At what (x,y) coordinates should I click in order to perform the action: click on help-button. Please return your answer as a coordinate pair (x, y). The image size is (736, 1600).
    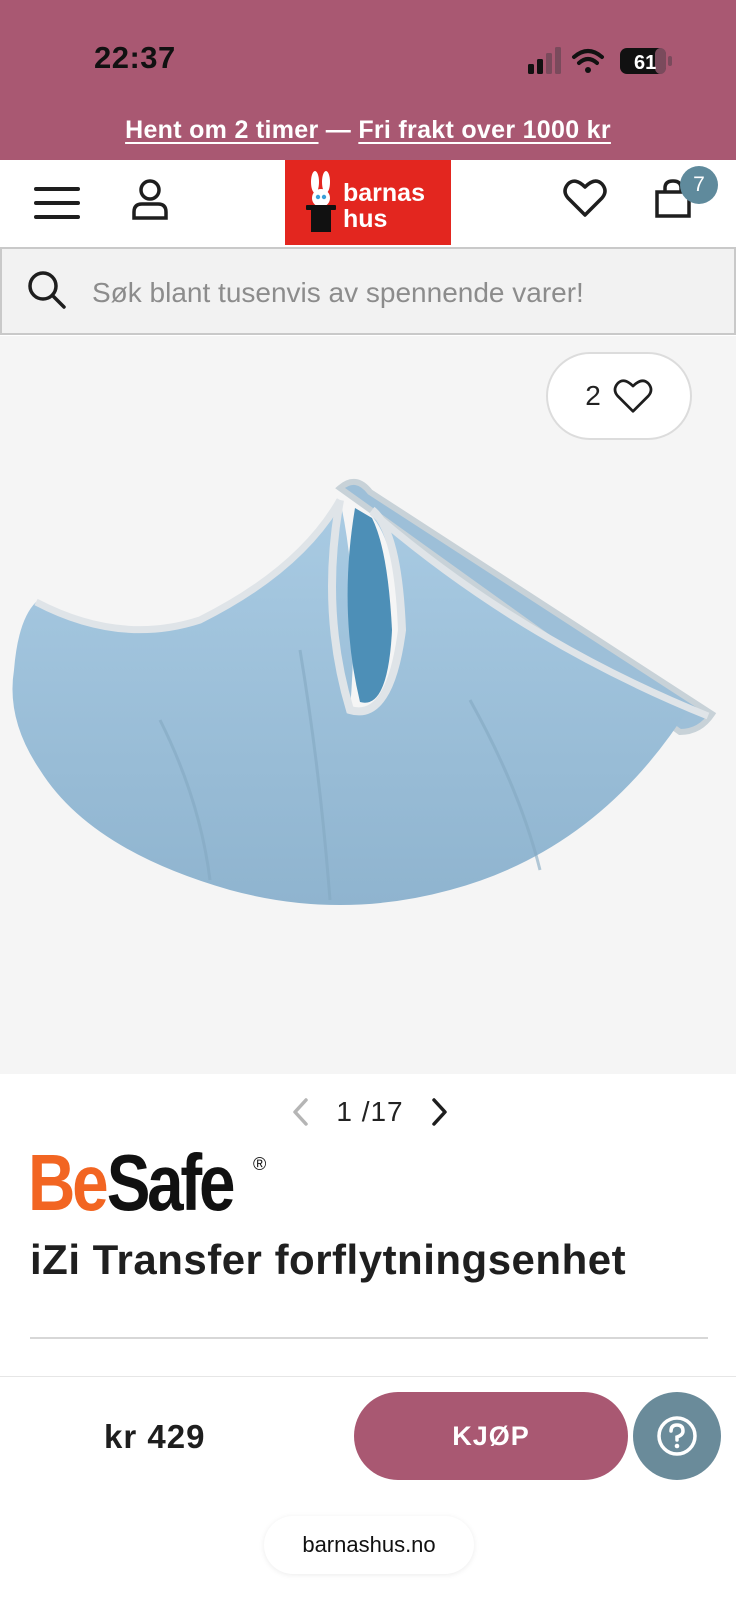
    Looking at the image, I should click on (677, 1436).